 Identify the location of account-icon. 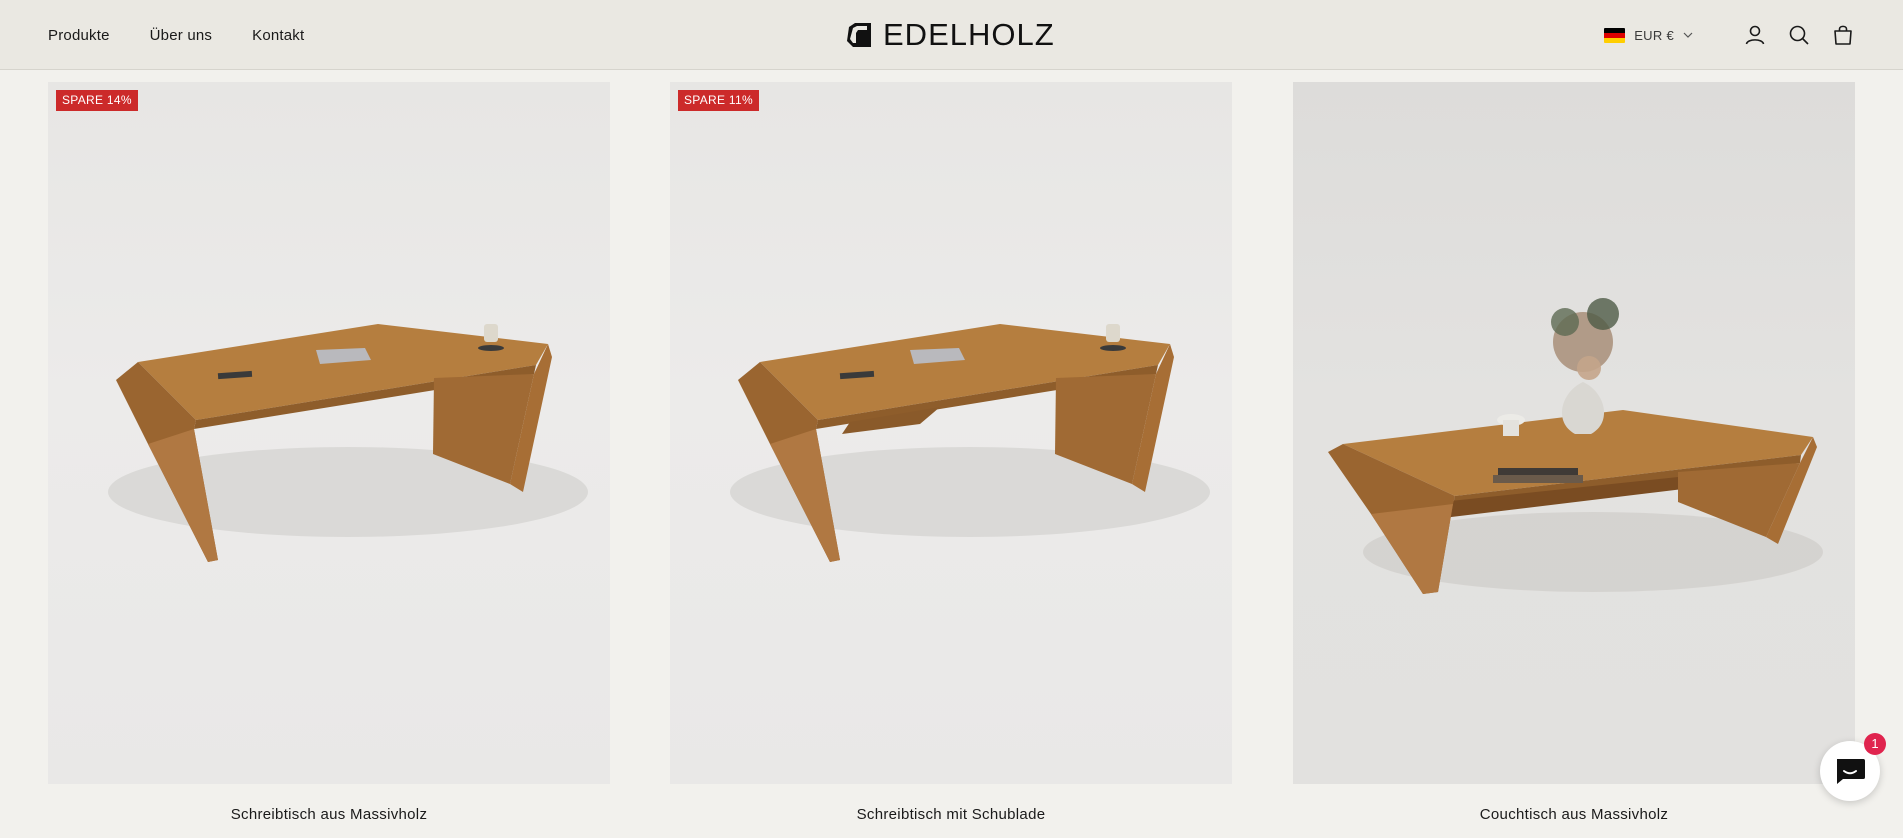
(1755, 35).